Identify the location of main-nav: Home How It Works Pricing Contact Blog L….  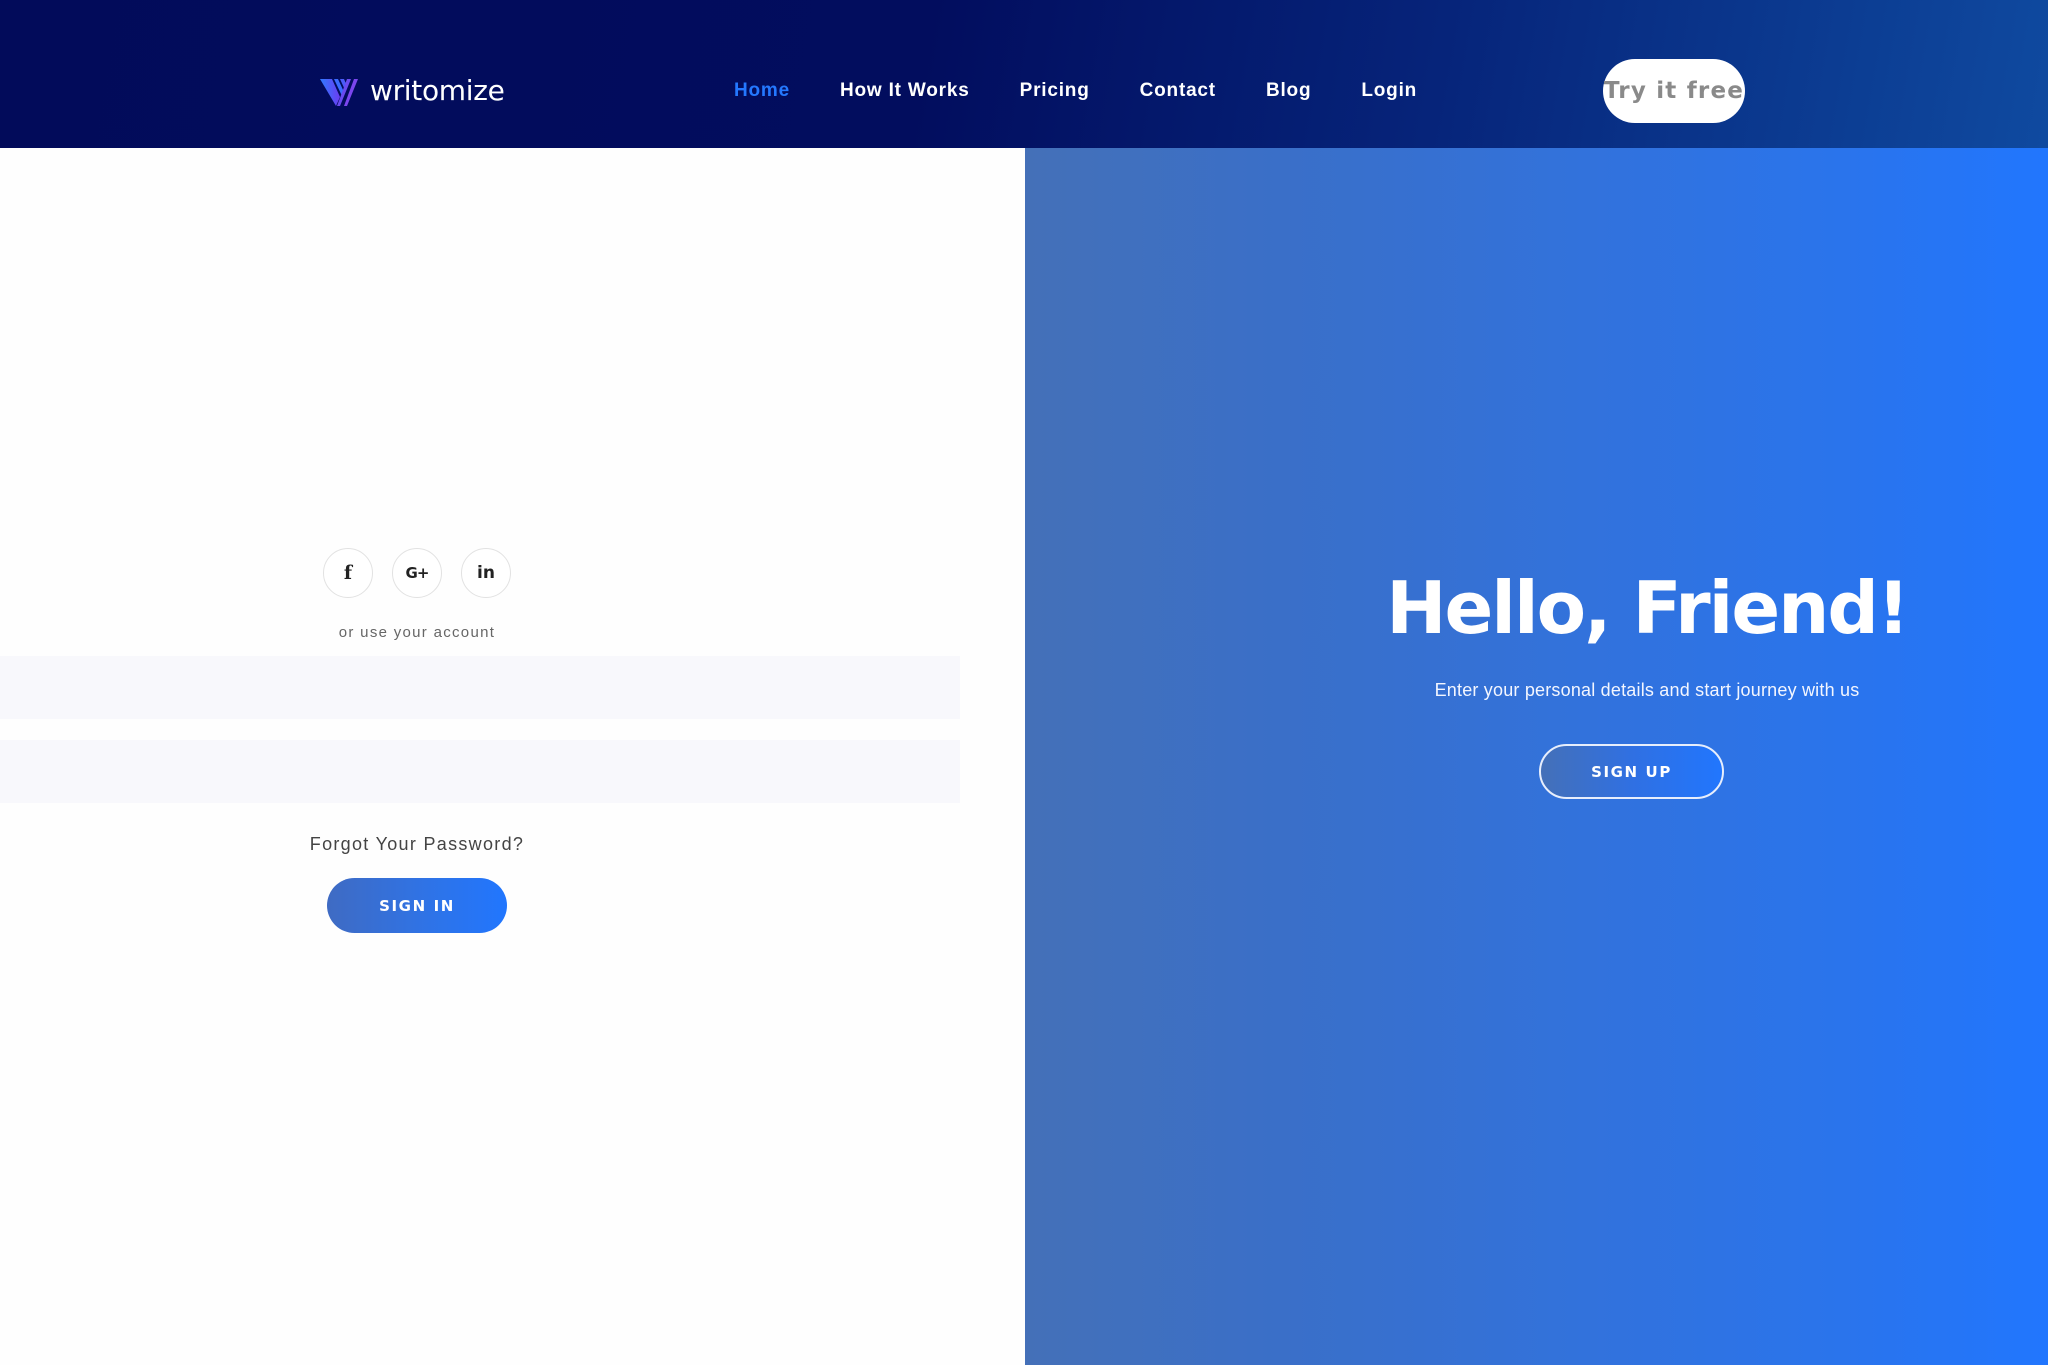
(1100, 91).